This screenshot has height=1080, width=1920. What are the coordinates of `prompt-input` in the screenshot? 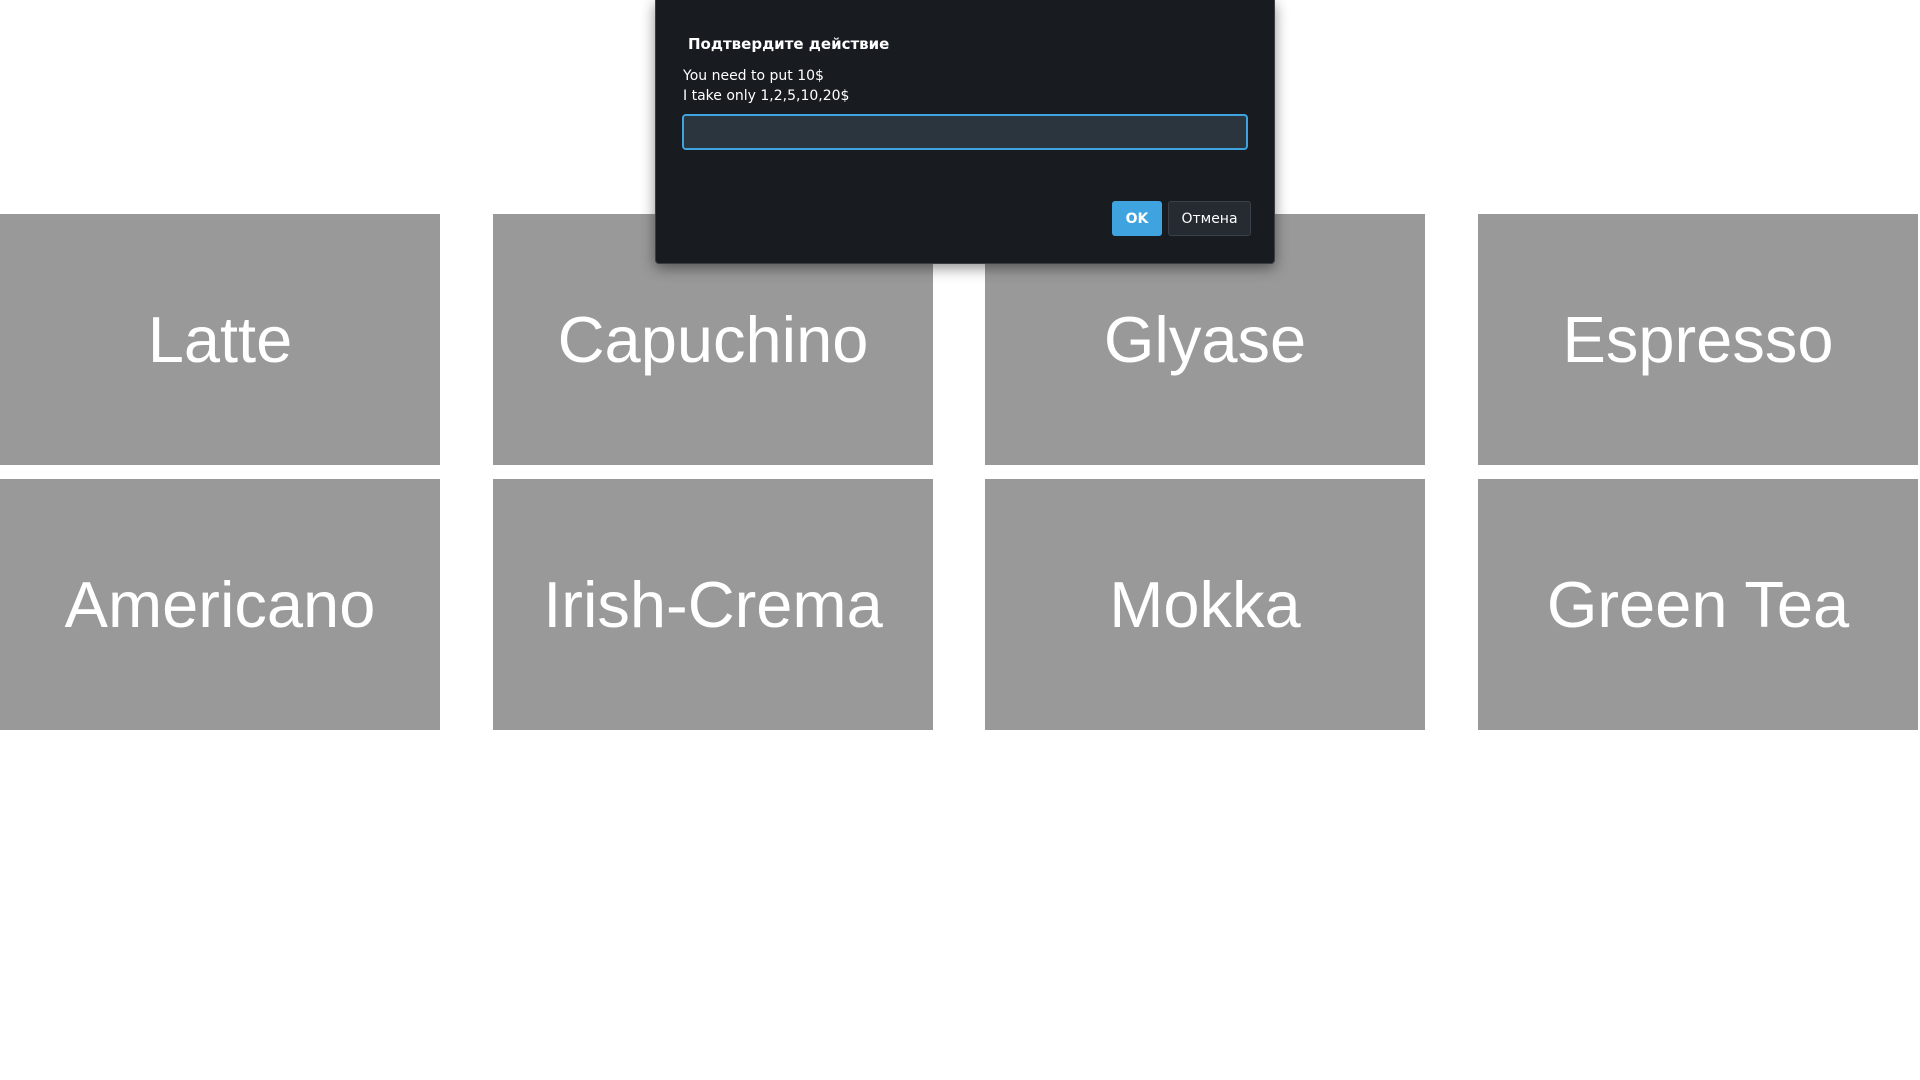 It's located at (965, 132).